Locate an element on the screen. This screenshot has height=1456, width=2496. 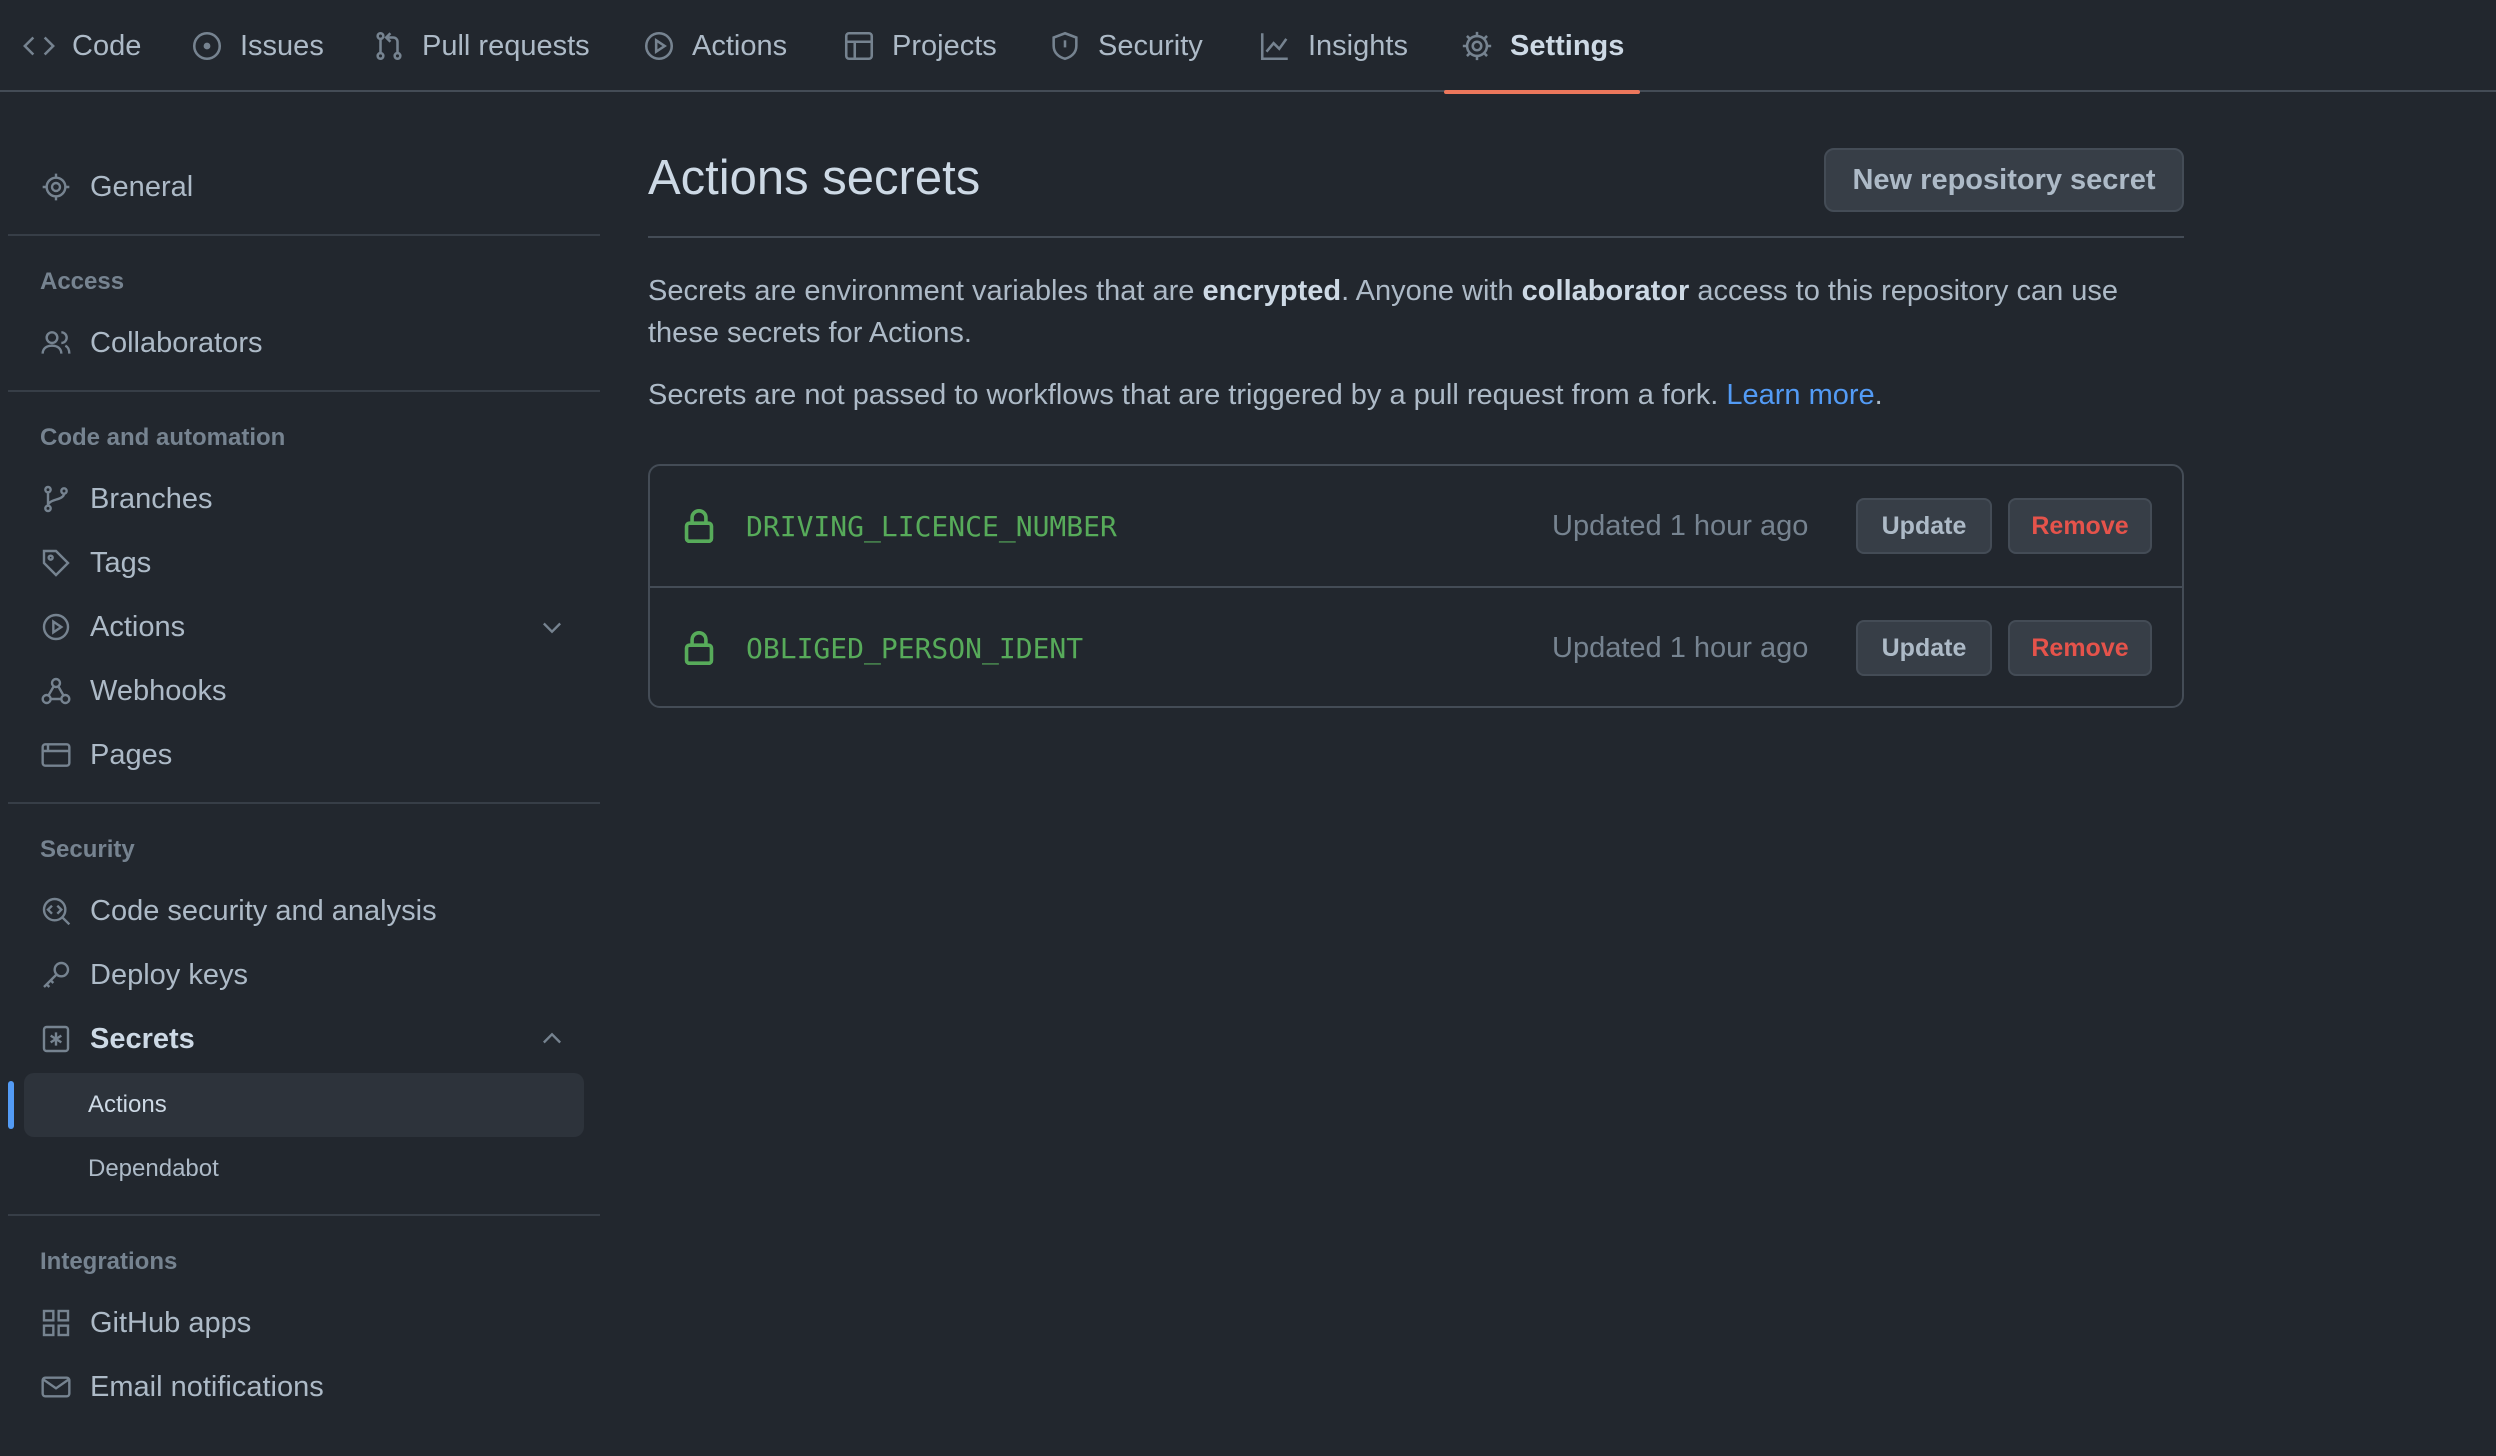
sidebar-item-code-security: Code security and analysis is located at coordinates (238, 911).